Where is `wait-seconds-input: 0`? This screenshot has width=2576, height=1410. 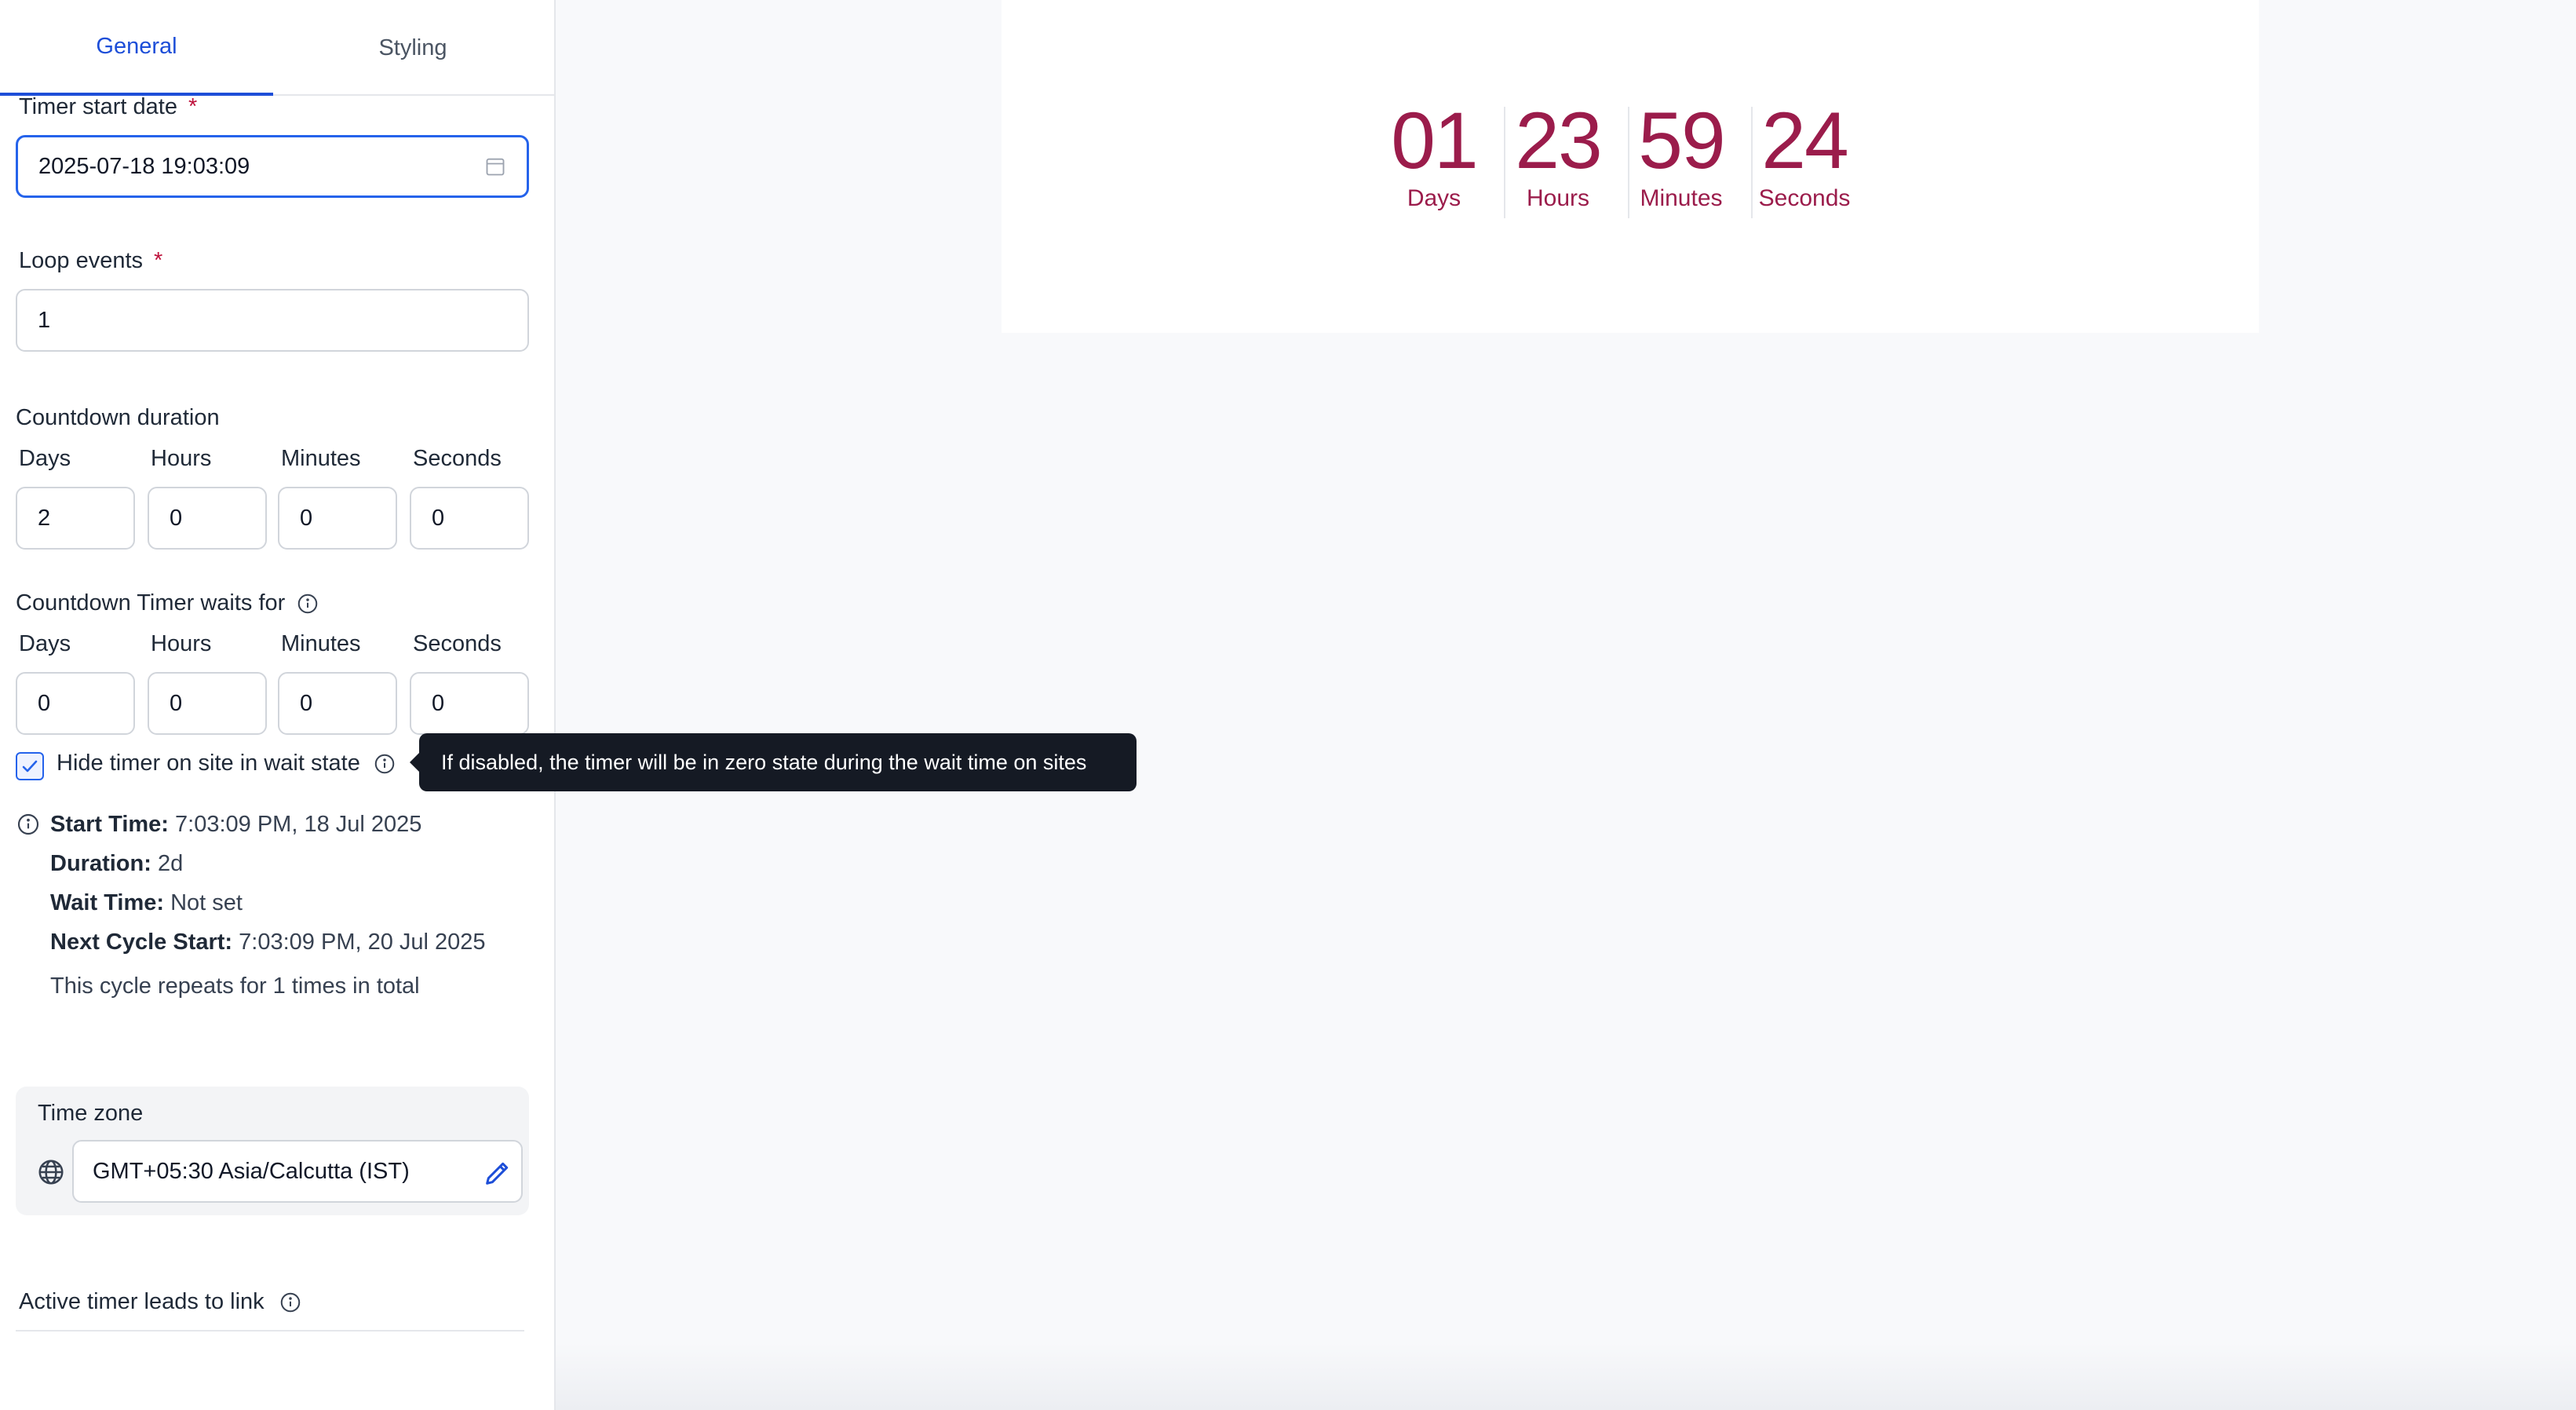
wait-seconds-input: 0 is located at coordinates (470, 704).